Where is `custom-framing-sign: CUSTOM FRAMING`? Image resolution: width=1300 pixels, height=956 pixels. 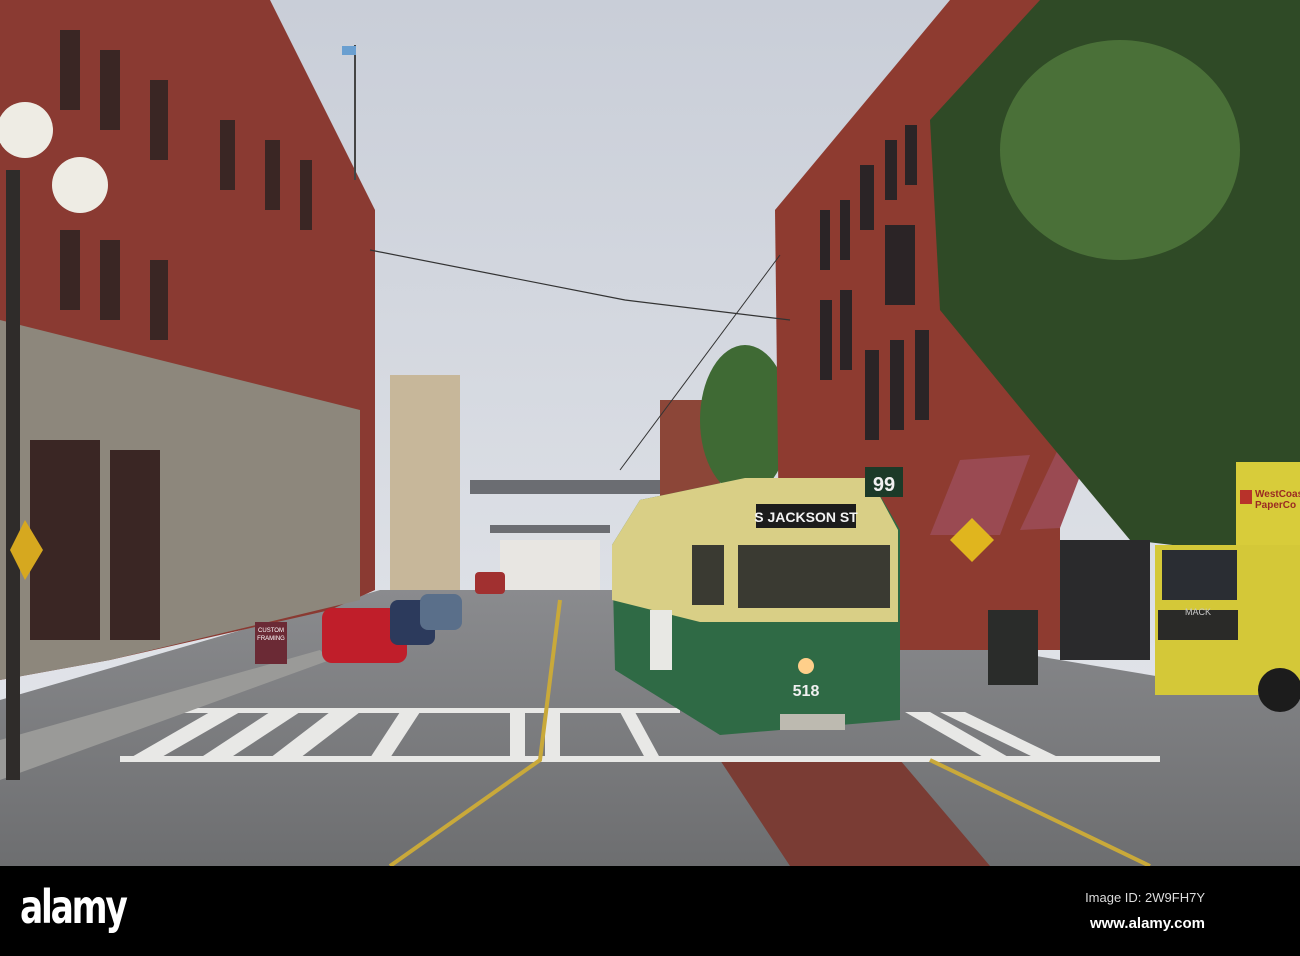
custom-framing-sign: CUSTOM FRAMING is located at coordinates (271, 643).